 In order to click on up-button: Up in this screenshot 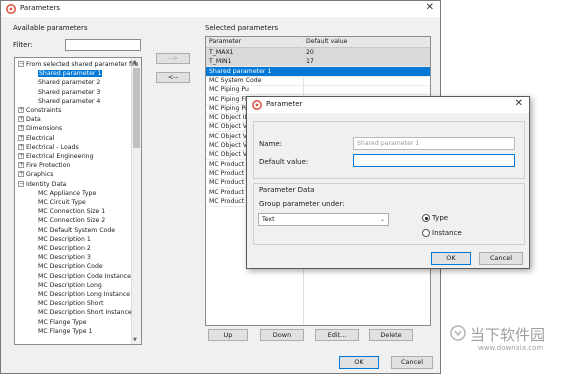, I will do `click(228, 335)`.